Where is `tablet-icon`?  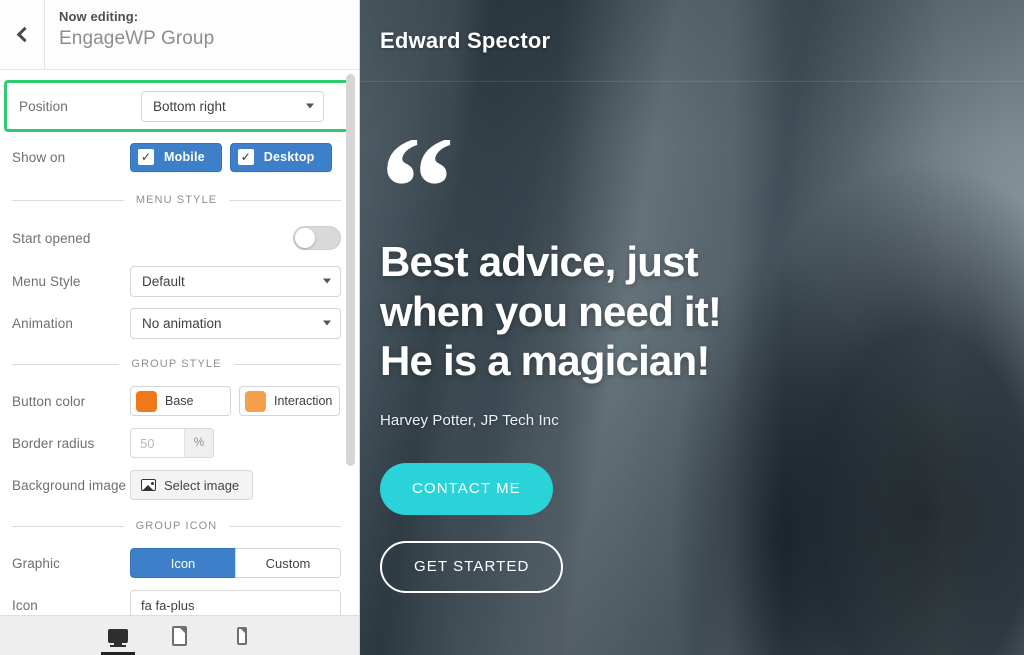
tablet-icon is located at coordinates (179, 635).